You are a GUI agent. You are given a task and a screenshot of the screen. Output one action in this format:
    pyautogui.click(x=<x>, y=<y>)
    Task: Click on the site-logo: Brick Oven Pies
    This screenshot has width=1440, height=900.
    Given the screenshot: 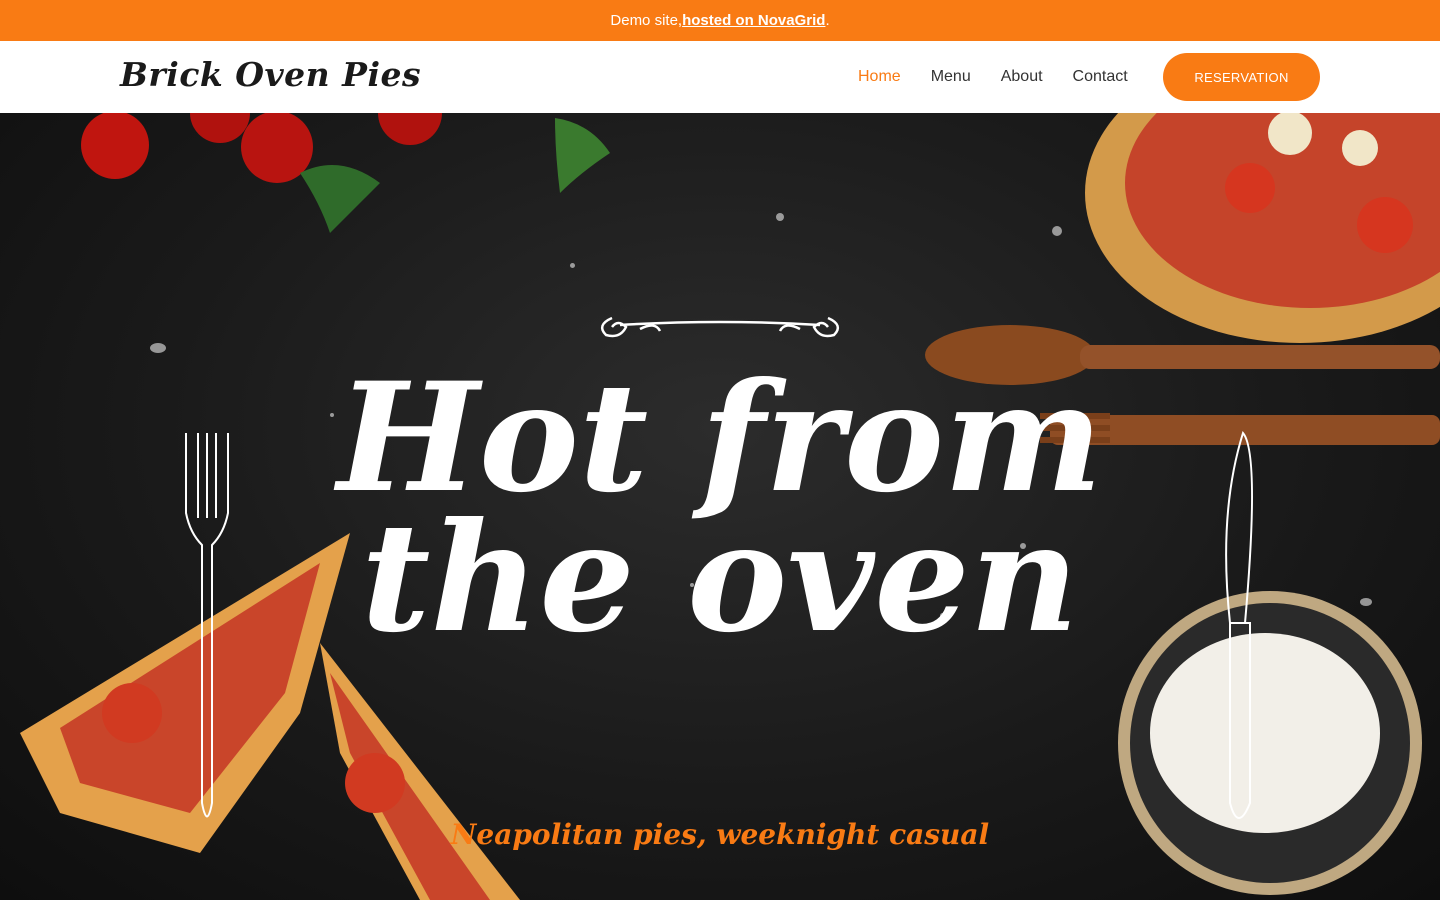 What is the action you would take?
    pyautogui.click(x=270, y=74)
    